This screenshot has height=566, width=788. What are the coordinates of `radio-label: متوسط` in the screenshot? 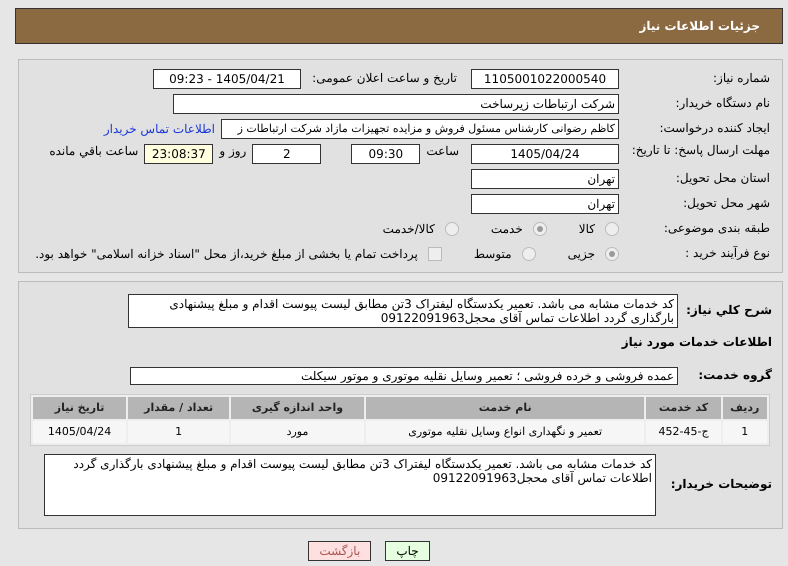 It's located at (493, 254).